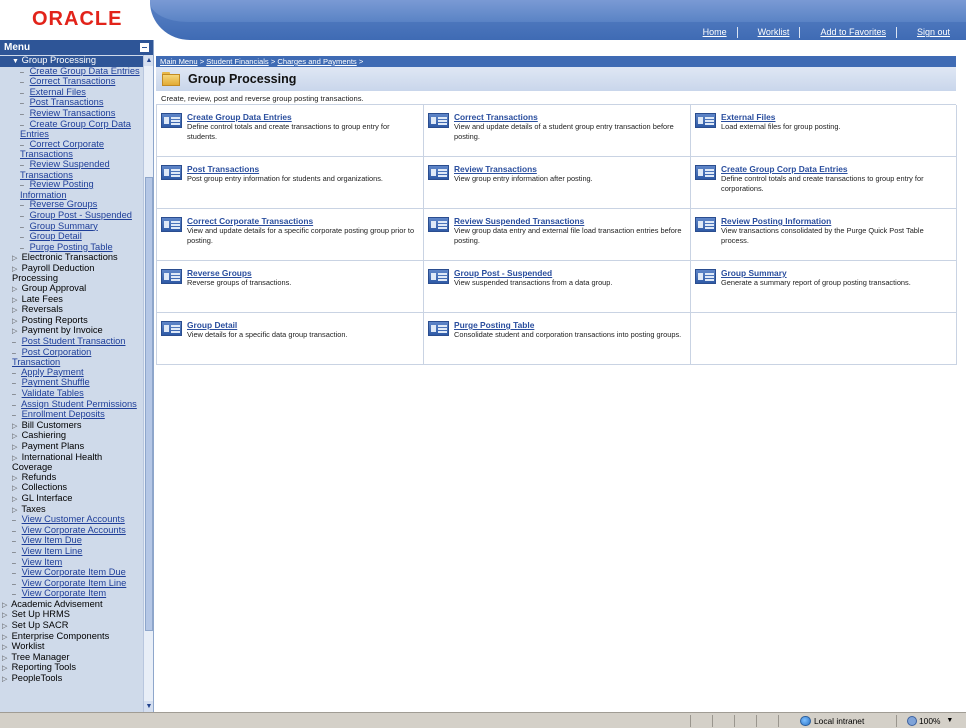 This screenshot has height=728, width=966. I want to click on worklist-link: Worklist, so click(768, 32).